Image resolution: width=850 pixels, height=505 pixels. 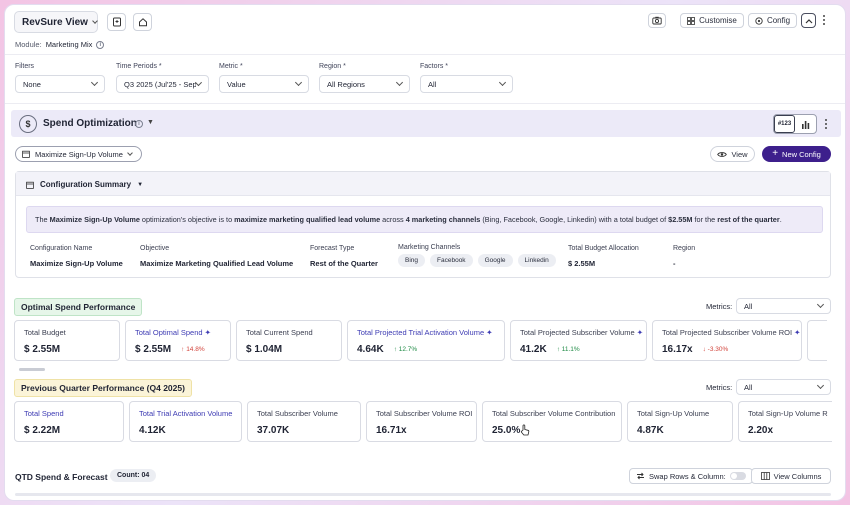 What do you see at coordinates (217, 263) in the screenshot?
I see `field-value: Maximize Marketing Qualified Lead Volume` at bounding box center [217, 263].